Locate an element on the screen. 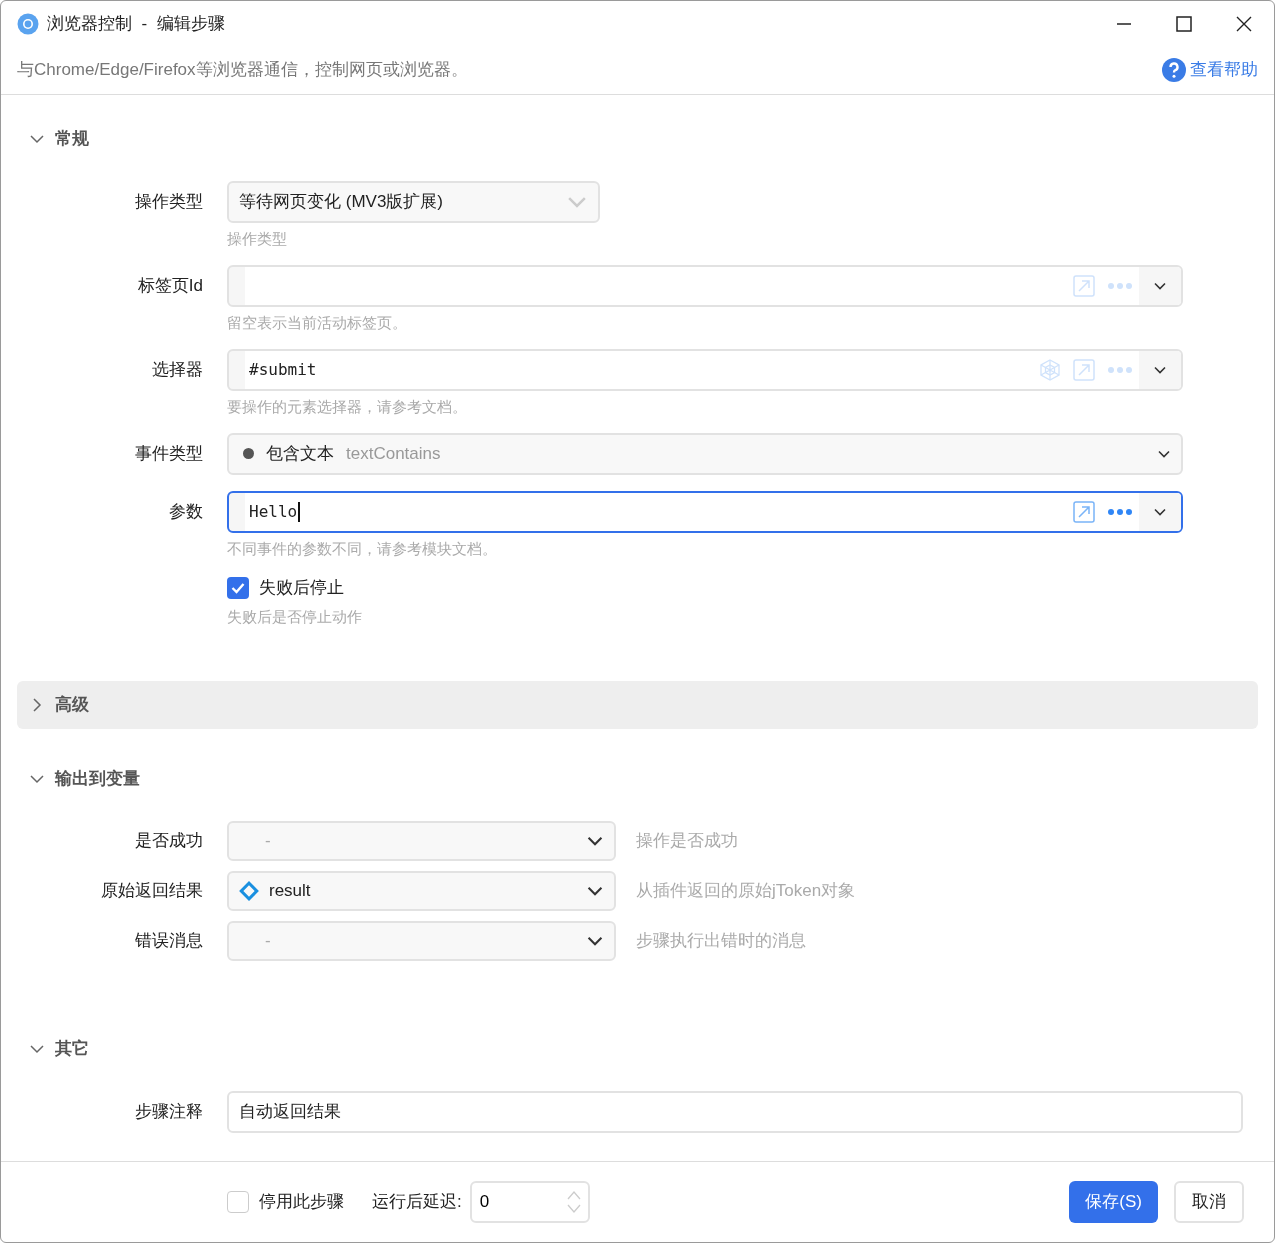 The image size is (1275, 1243). field-label: 错误消息 is located at coordinates (168, 940).